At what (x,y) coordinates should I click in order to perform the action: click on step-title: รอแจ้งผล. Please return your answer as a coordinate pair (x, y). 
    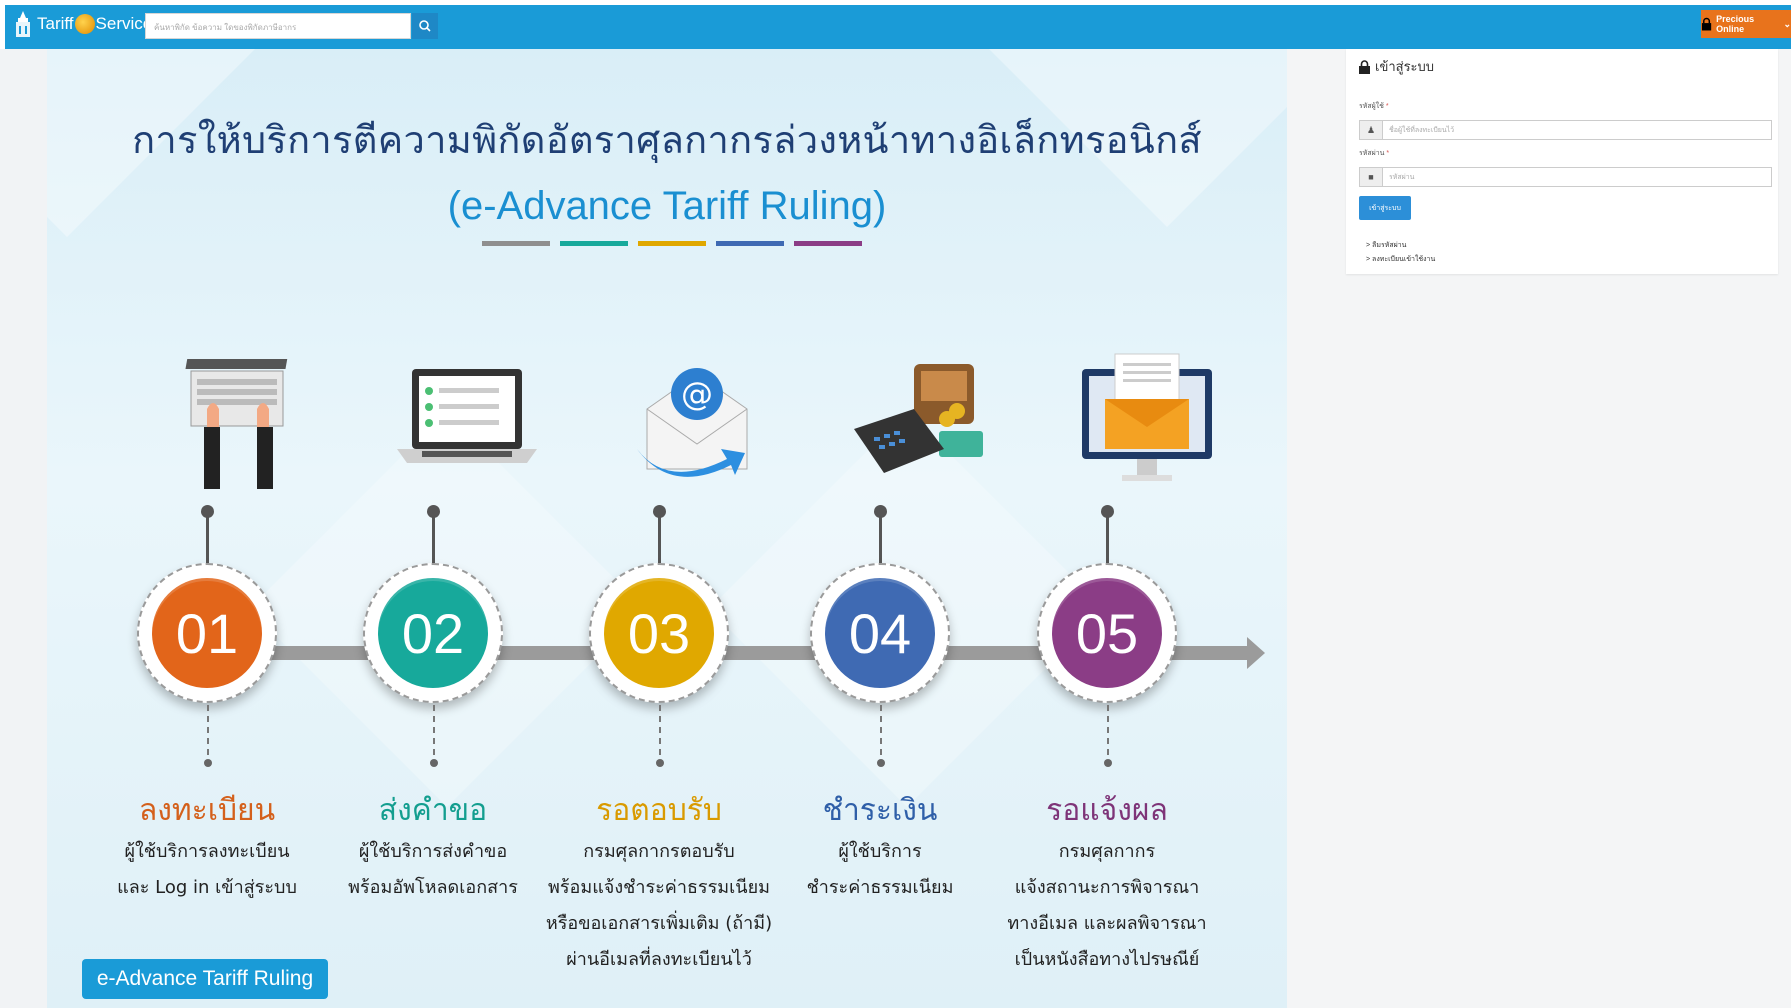
    Looking at the image, I should click on (1107, 810).